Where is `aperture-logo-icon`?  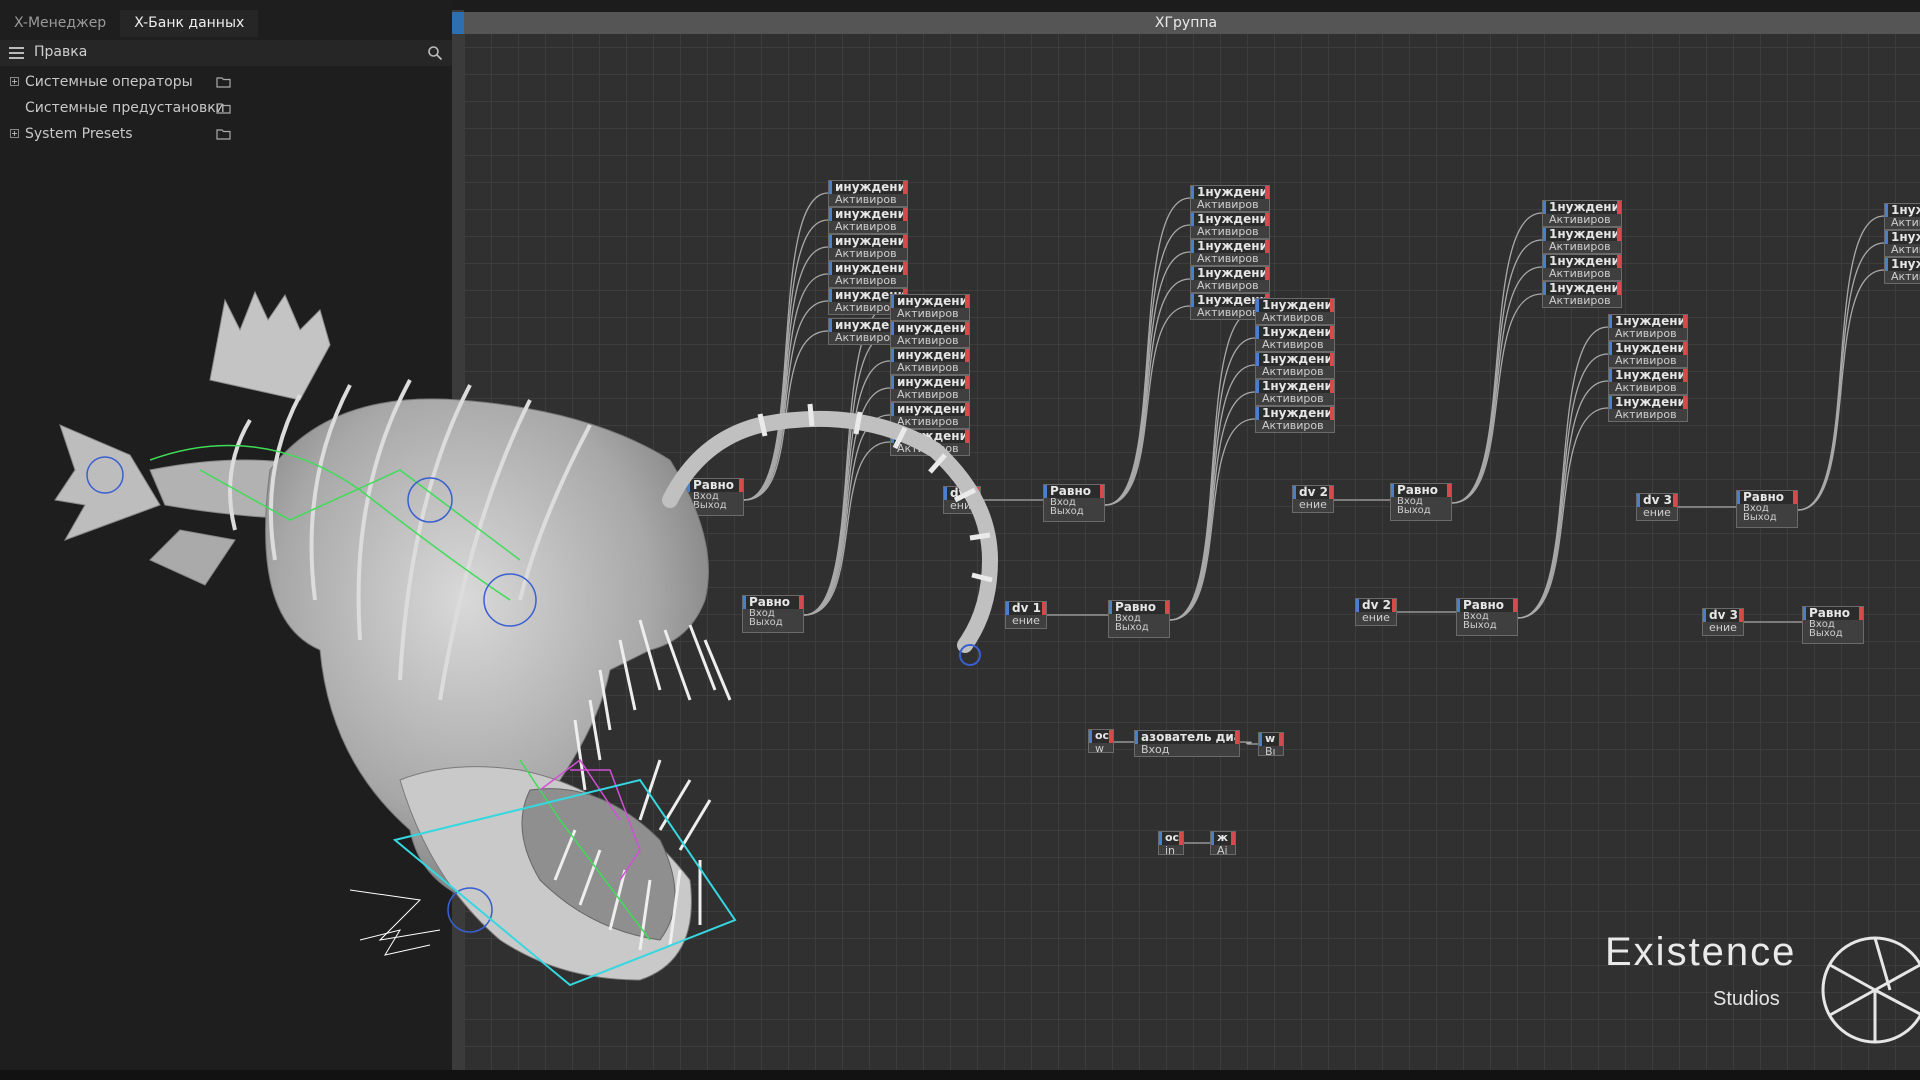
aperture-logo-icon is located at coordinates (1870, 990).